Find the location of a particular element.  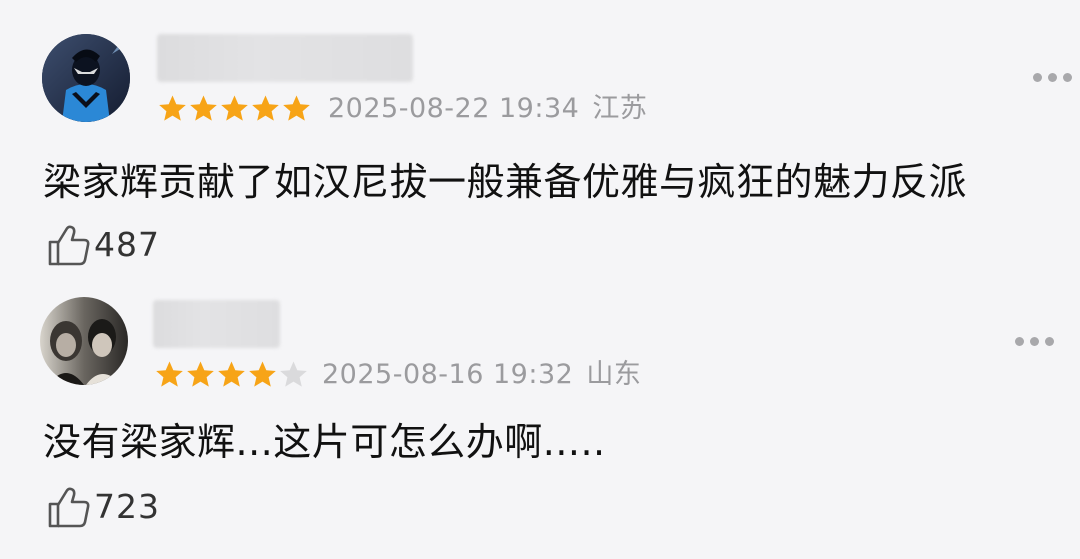

username-redacted is located at coordinates (216, 324).